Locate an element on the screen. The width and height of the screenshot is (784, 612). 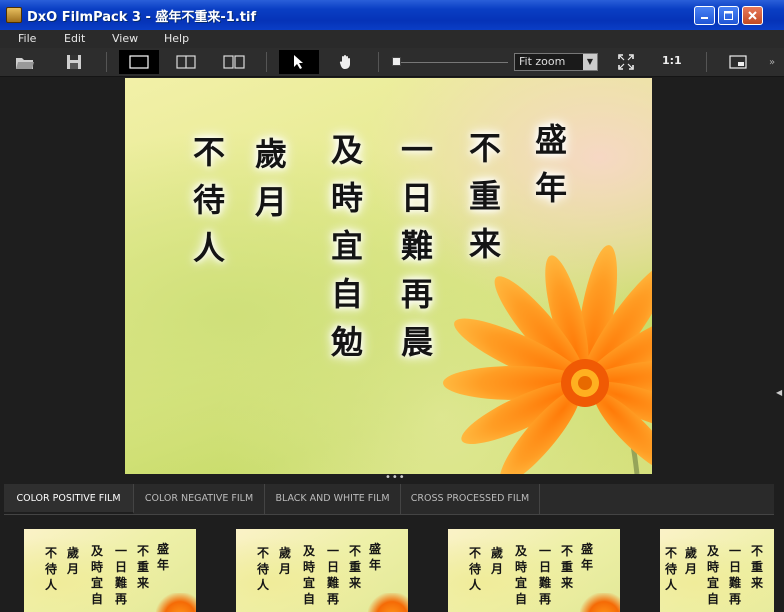
tab-color-positive-film: COLOR POSITIVE FILM is located at coordinates (69, 499).